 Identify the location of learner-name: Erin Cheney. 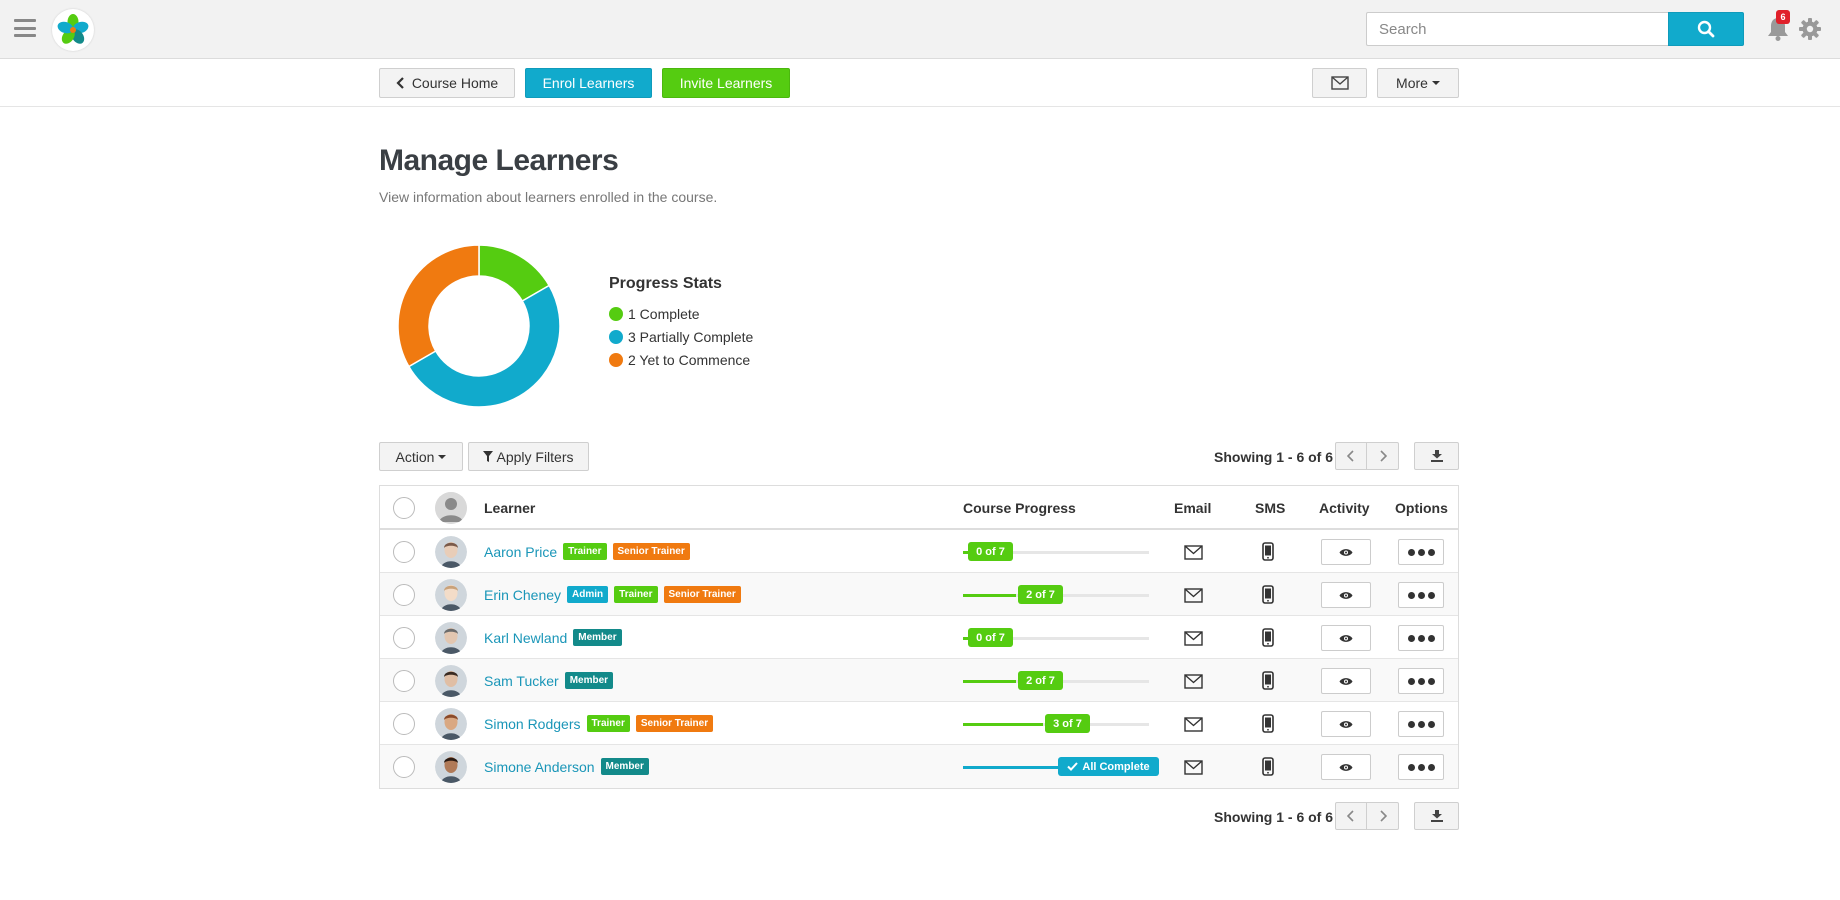
(522, 595).